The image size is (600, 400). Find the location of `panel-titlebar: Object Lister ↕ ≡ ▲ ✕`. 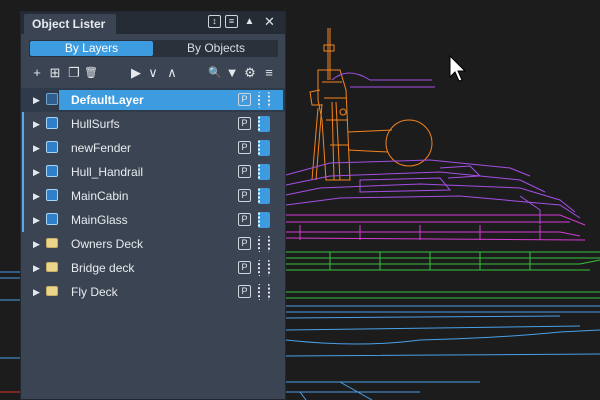

panel-titlebar: Object Lister ↕ ≡ ▲ ✕ is located at coordinates (153, 23).